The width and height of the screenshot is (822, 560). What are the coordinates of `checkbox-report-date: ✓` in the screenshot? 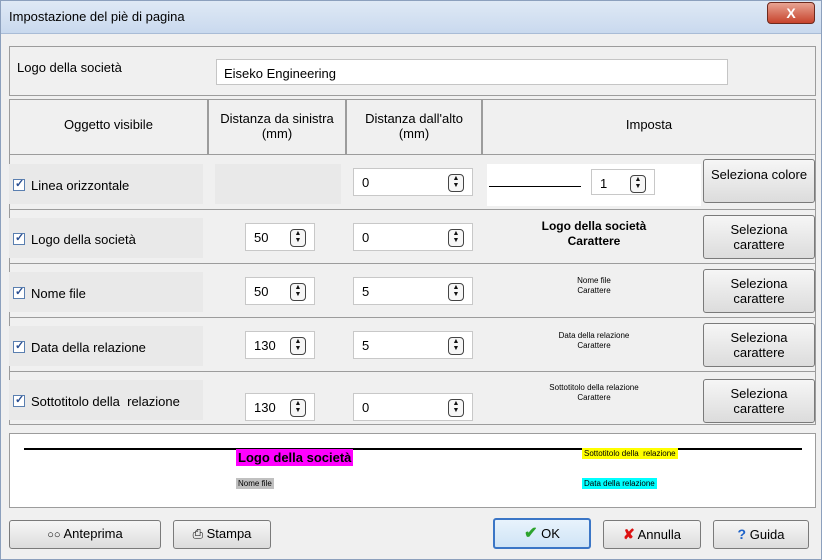 It's located at (19, 346).